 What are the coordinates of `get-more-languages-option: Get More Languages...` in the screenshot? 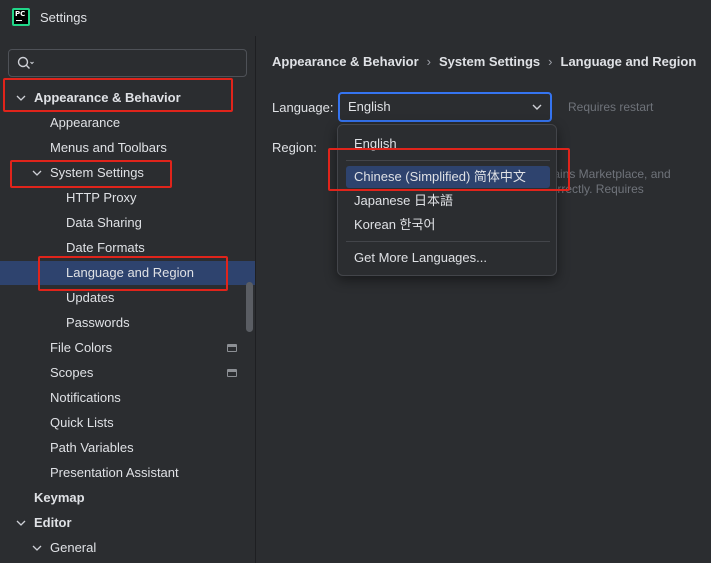 It's located at (448, 258).